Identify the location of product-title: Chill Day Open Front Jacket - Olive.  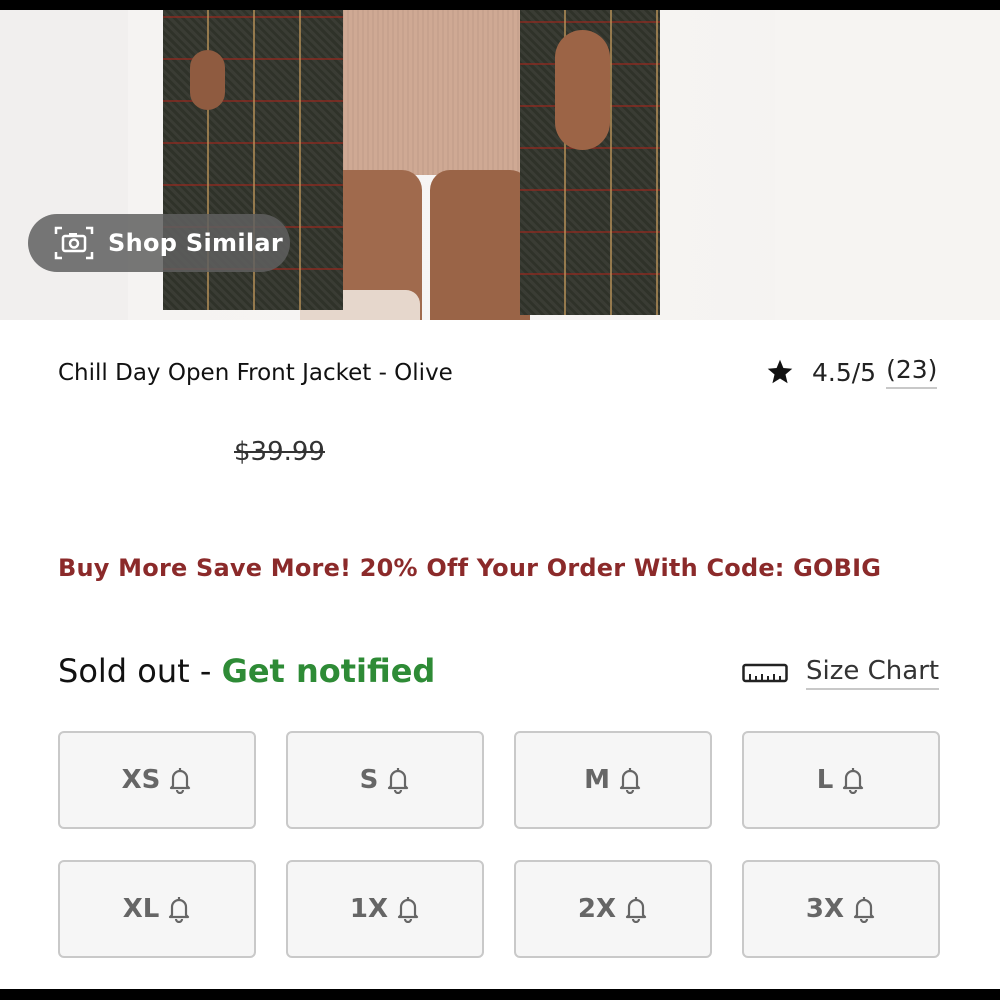
(255, 373).